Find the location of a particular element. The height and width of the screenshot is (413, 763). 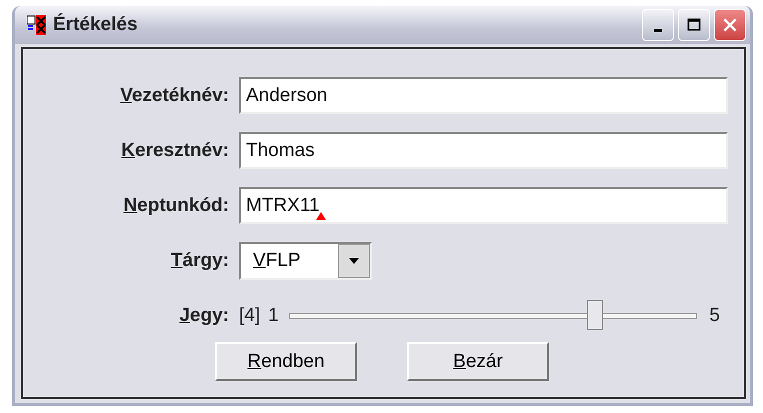

window-title: Értékelés is located at coordinates (96, 25).